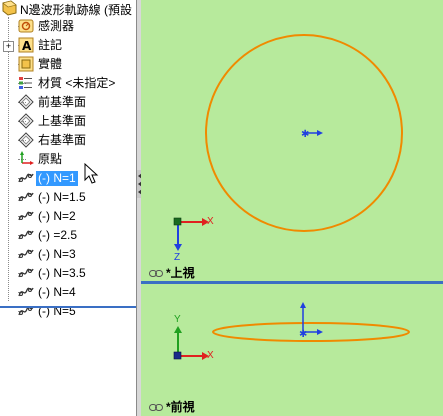  Describe the element at coordinates (57, 292) in the screenshot. I see `tree-item-label: (-) N=4` at that location.